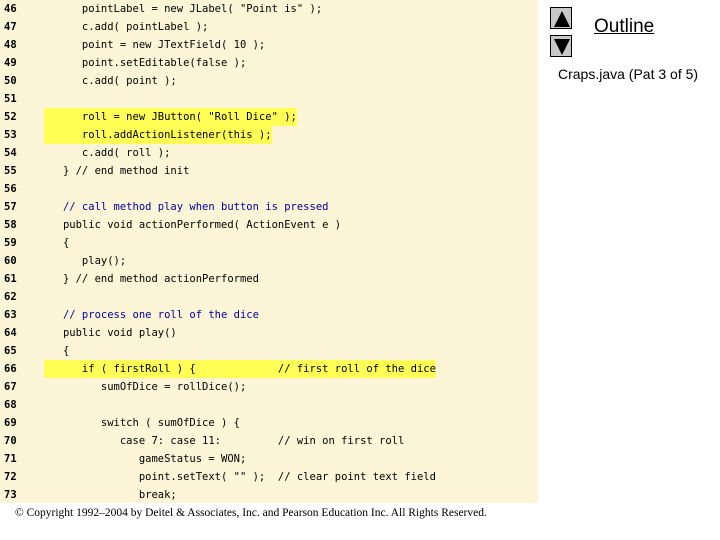 The height and width of the screenshot is (540, 720). I want to click on triangle-up-icon, so click(562, 19).